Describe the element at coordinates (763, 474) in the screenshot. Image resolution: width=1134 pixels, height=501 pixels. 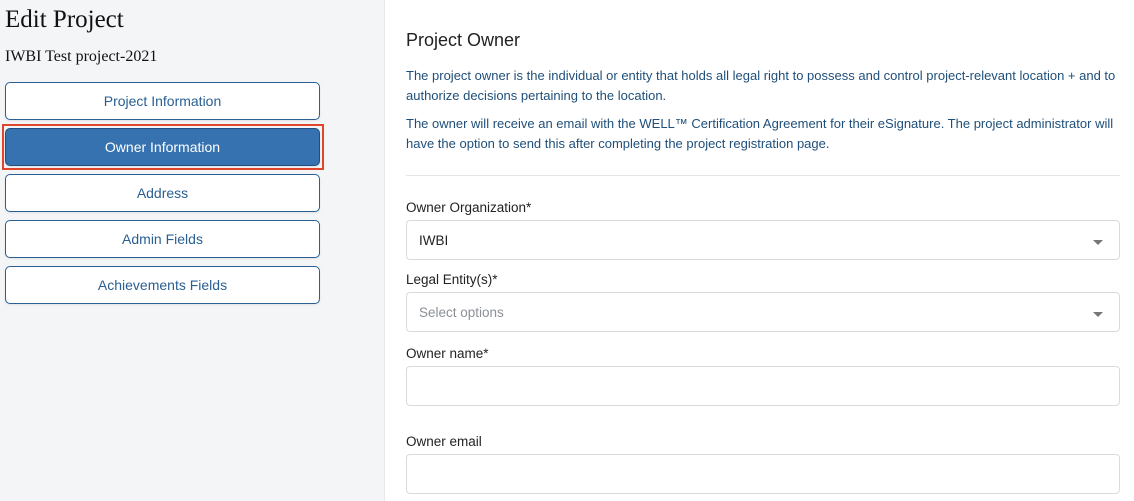
I see `owner-email-input` at that location.